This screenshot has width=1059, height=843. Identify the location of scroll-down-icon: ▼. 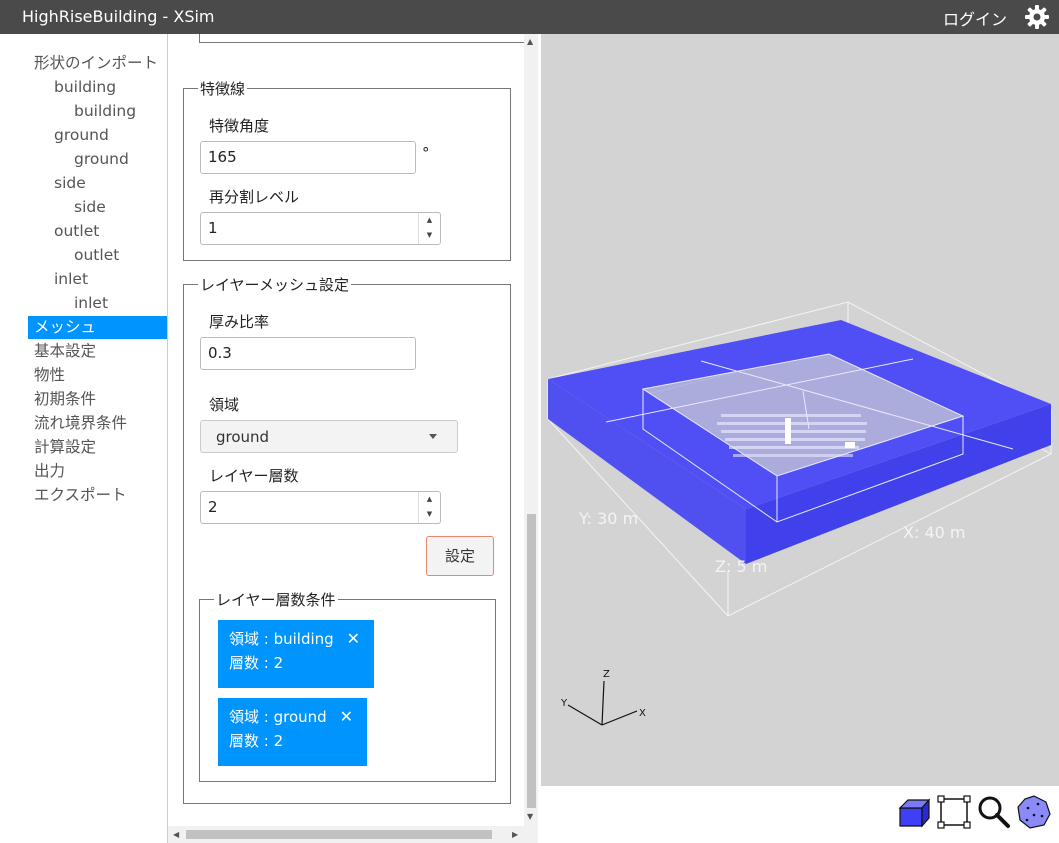
(530, 816).